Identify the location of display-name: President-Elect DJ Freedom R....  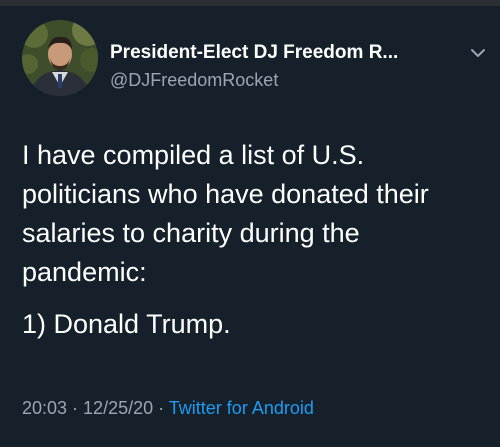
(280, 53).